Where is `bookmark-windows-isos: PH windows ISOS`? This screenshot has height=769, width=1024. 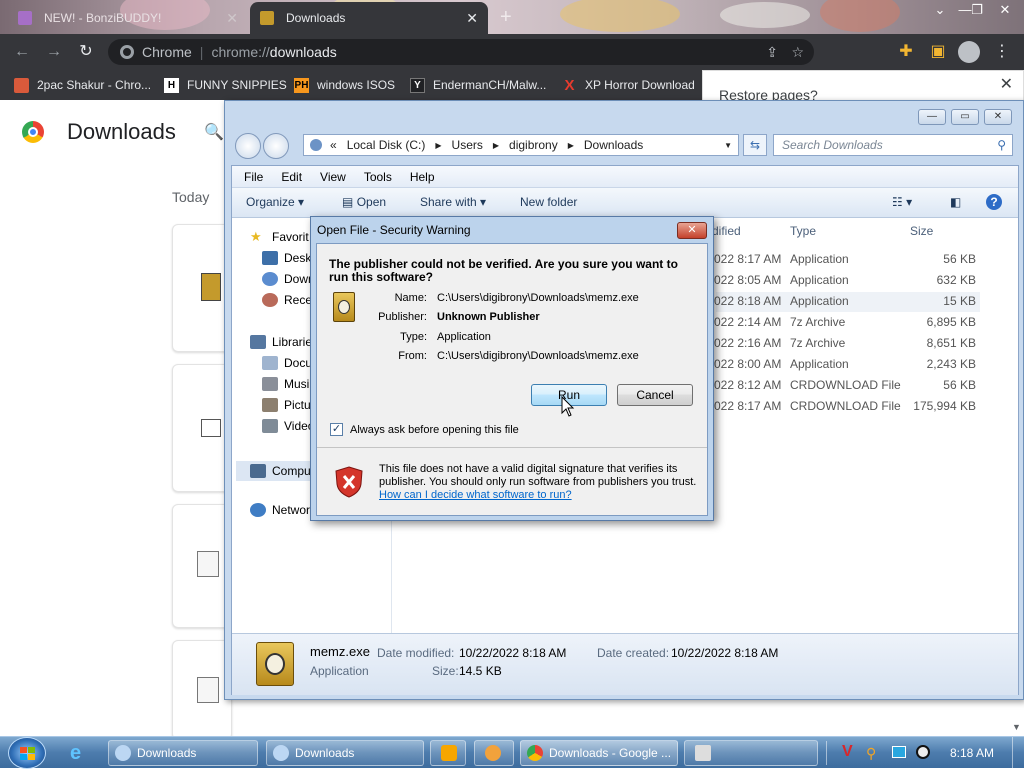 bookmark-windows-isos: PH windows ISOS is located at coordinates (344, 85).